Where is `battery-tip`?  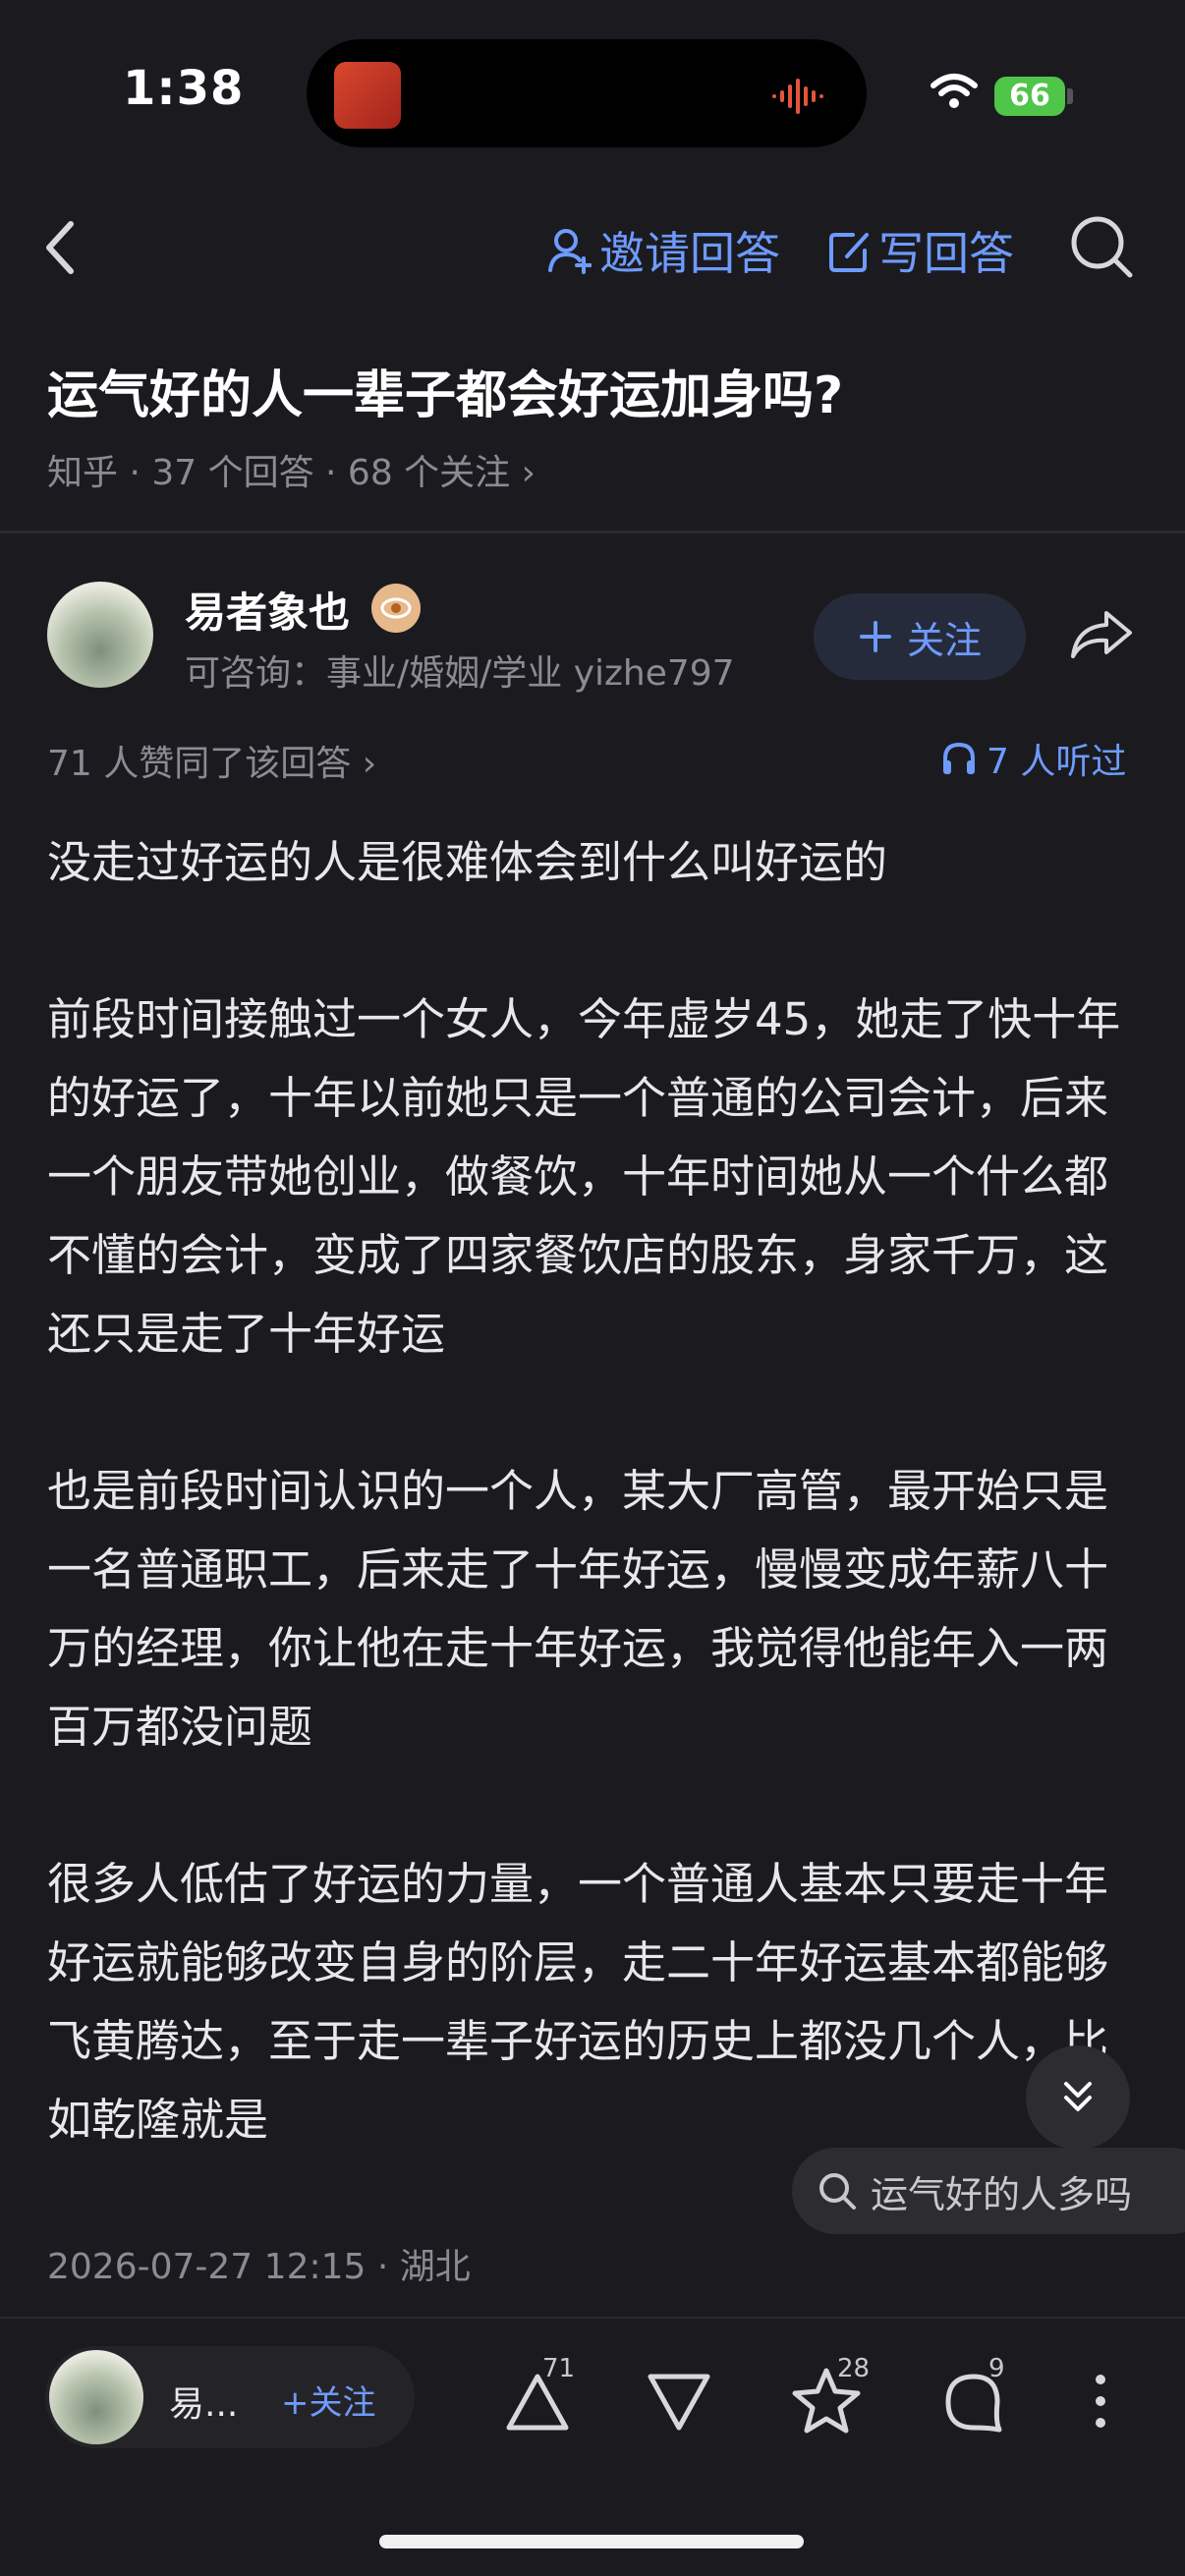 battery-tip is located at coordinates (1070, 96).